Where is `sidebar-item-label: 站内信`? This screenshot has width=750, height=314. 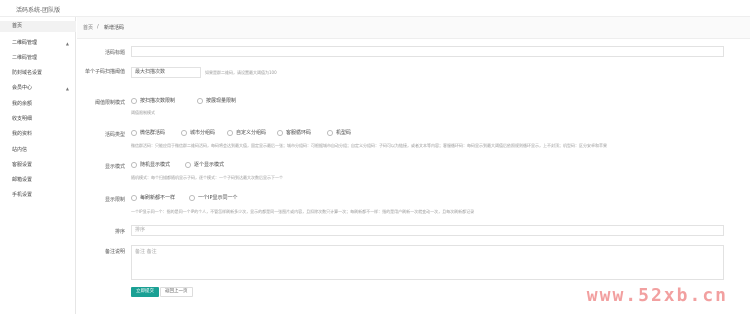
sidebar-item-label: 站内信 is located at coordinates (20, 150).